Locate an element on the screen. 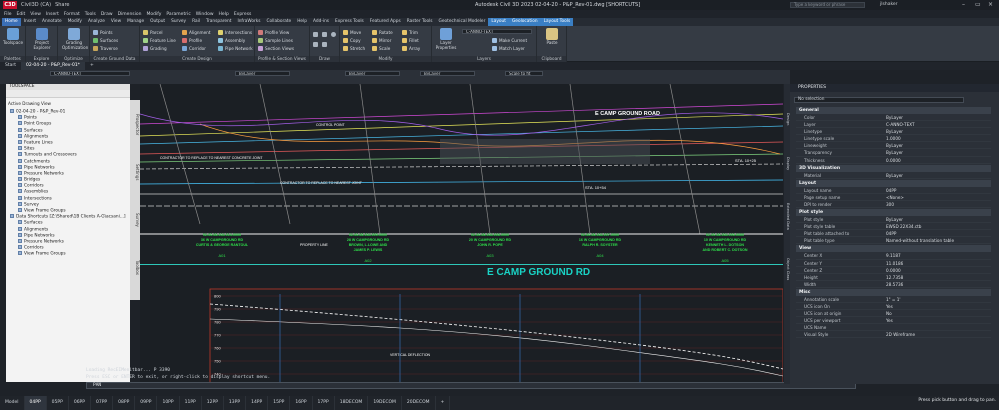  ribbon-tab-transparent: Transparent is located at coordinates (218, 22).